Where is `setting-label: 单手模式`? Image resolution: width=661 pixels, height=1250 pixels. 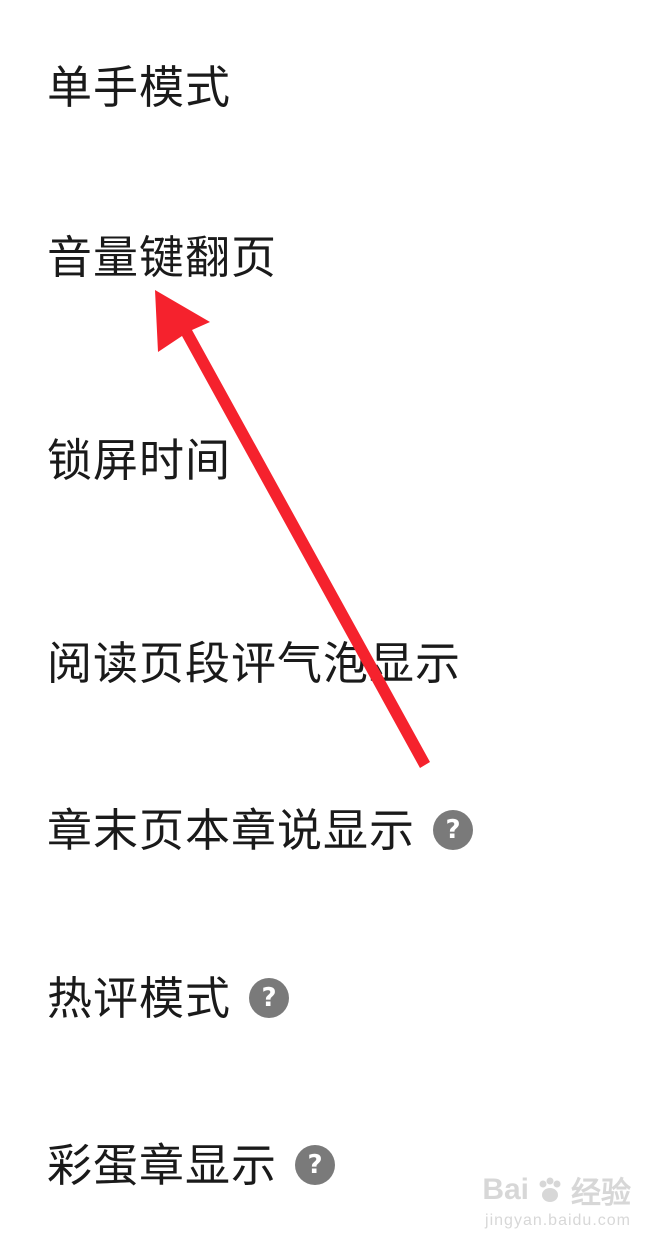
setting-label: 单手模式 is located at coordinates (139, 87).